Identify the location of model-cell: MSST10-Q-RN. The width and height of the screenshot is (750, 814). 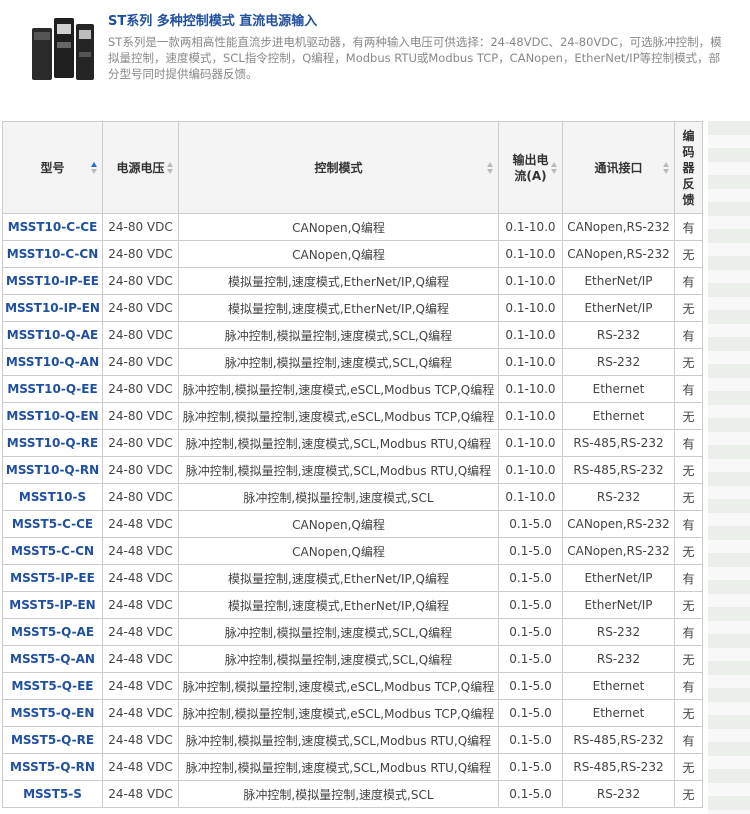
(52, 470).